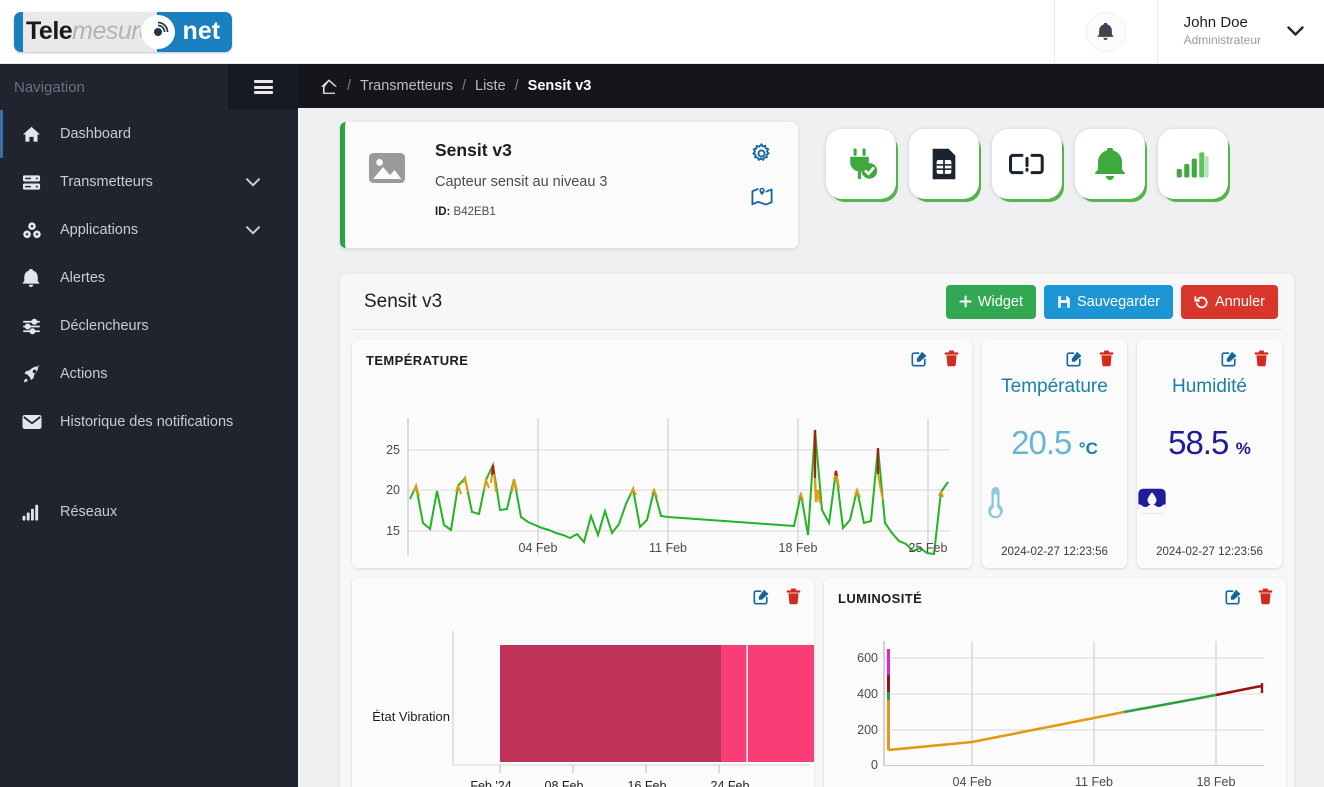  What do you see at coordinates (730, 783) in the screenshot?
I see `svg-text: 24 Feb` at bounding box center [730, 783].